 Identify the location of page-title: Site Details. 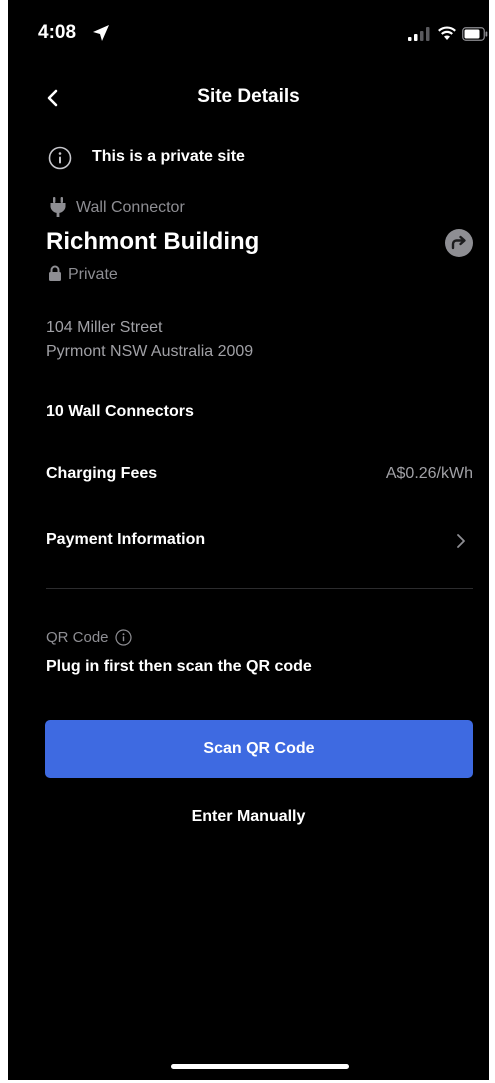
(248, 96).